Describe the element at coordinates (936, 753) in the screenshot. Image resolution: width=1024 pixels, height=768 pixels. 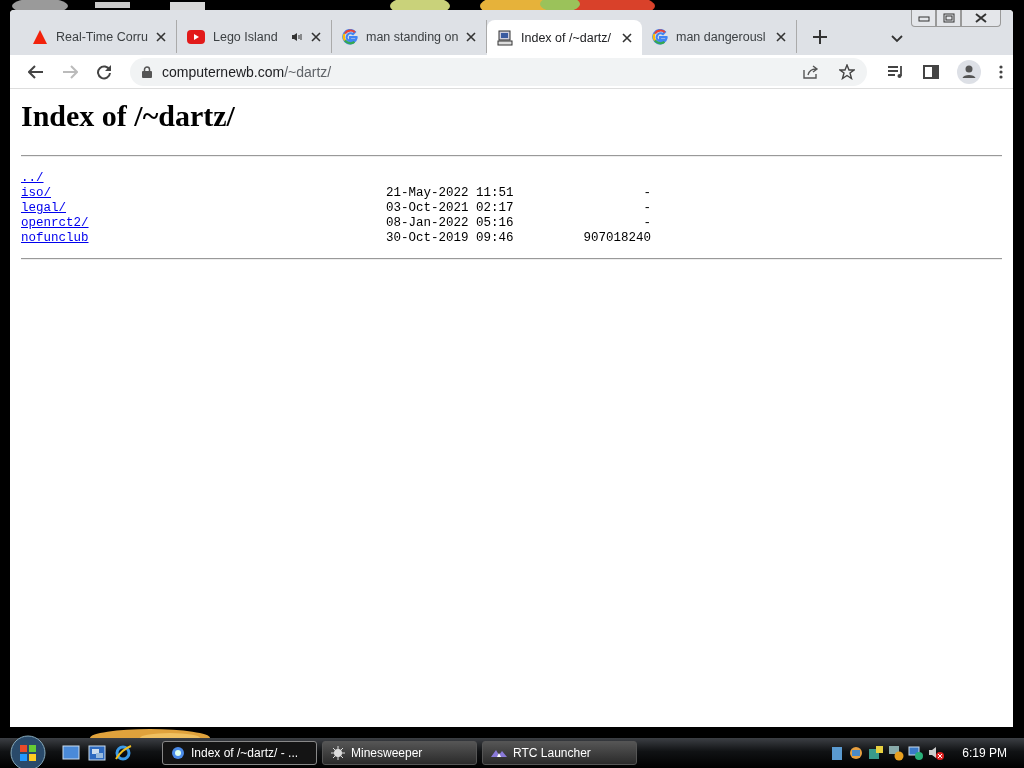
I see `muted-speaker-icon` at that location.